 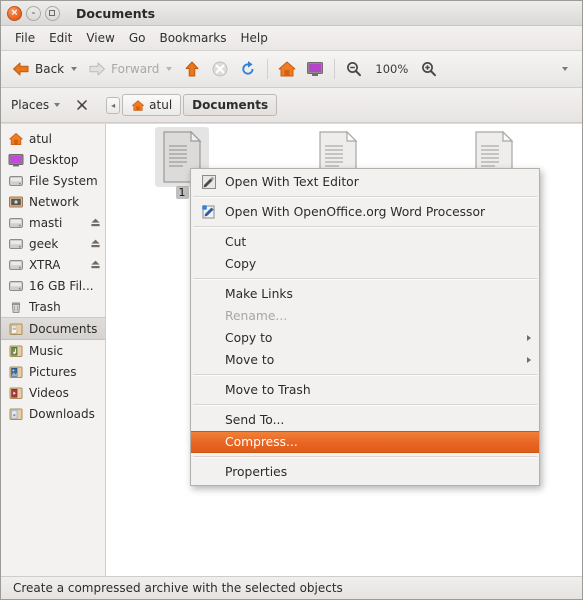 What do you see at coordinates (182, 192) in the screenshot?
I see `file-name-label: 1` at bounding box center [182, 192].